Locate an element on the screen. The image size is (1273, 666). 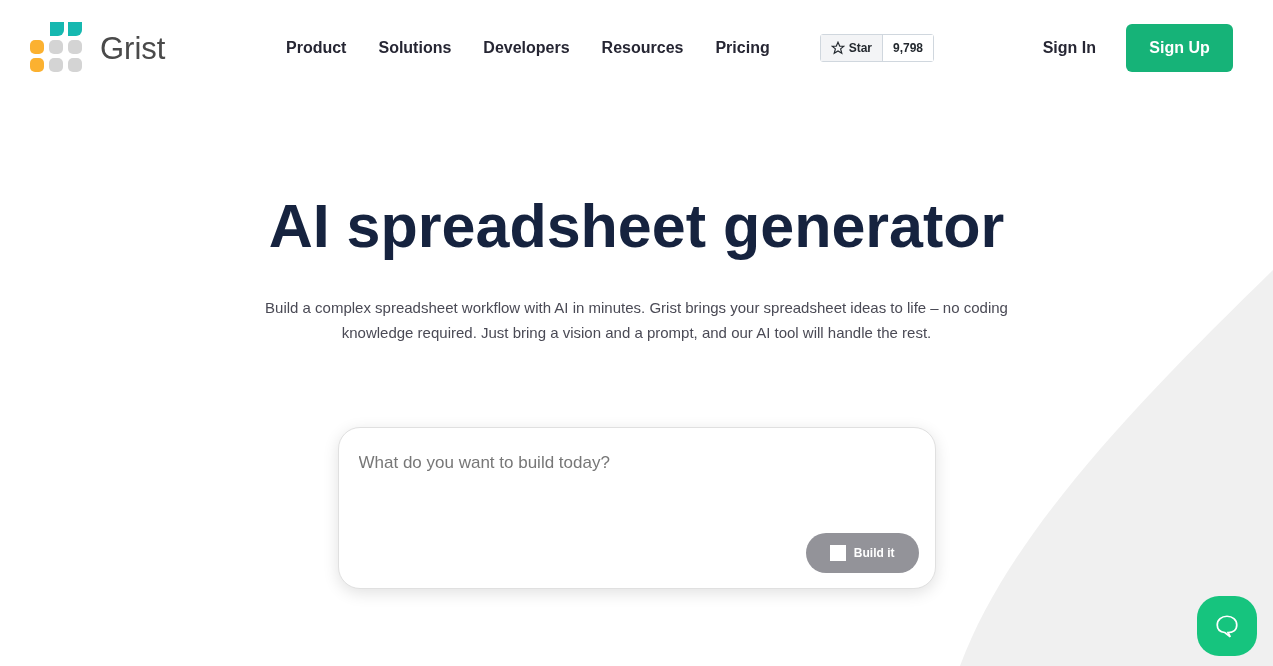
chat-icon is located at coordinates (1227, 626).